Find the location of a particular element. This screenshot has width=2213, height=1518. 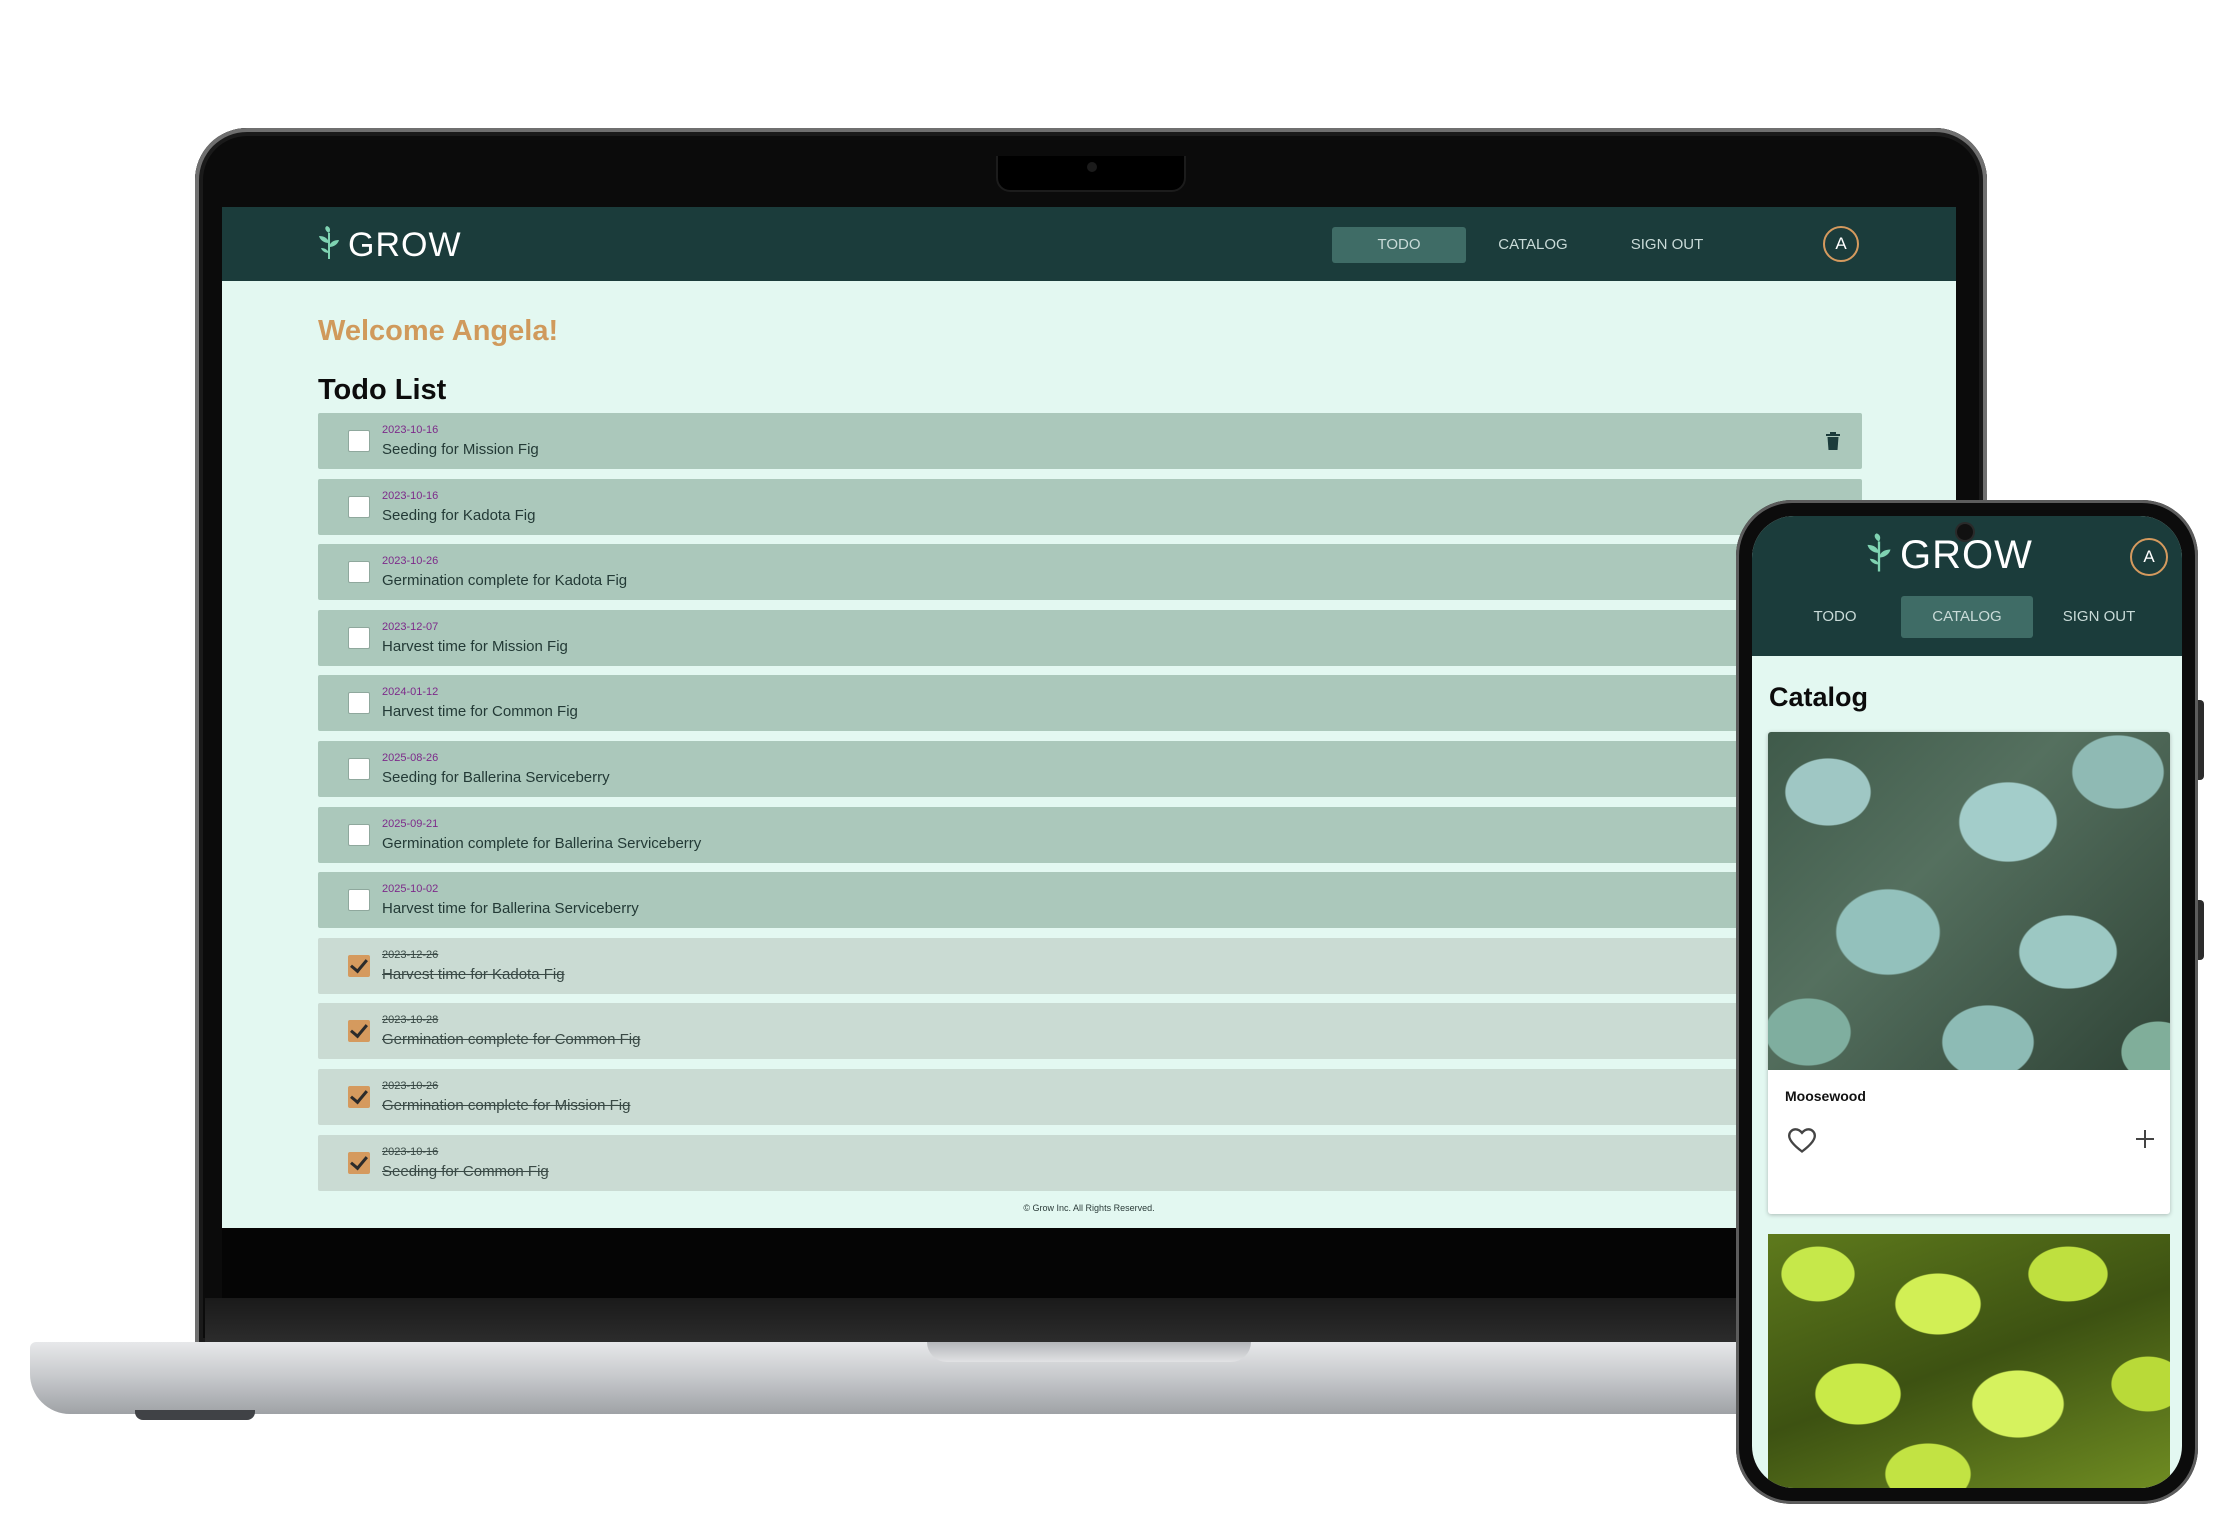

catalog-title: Catalog is located at coordinates (1819, 697).